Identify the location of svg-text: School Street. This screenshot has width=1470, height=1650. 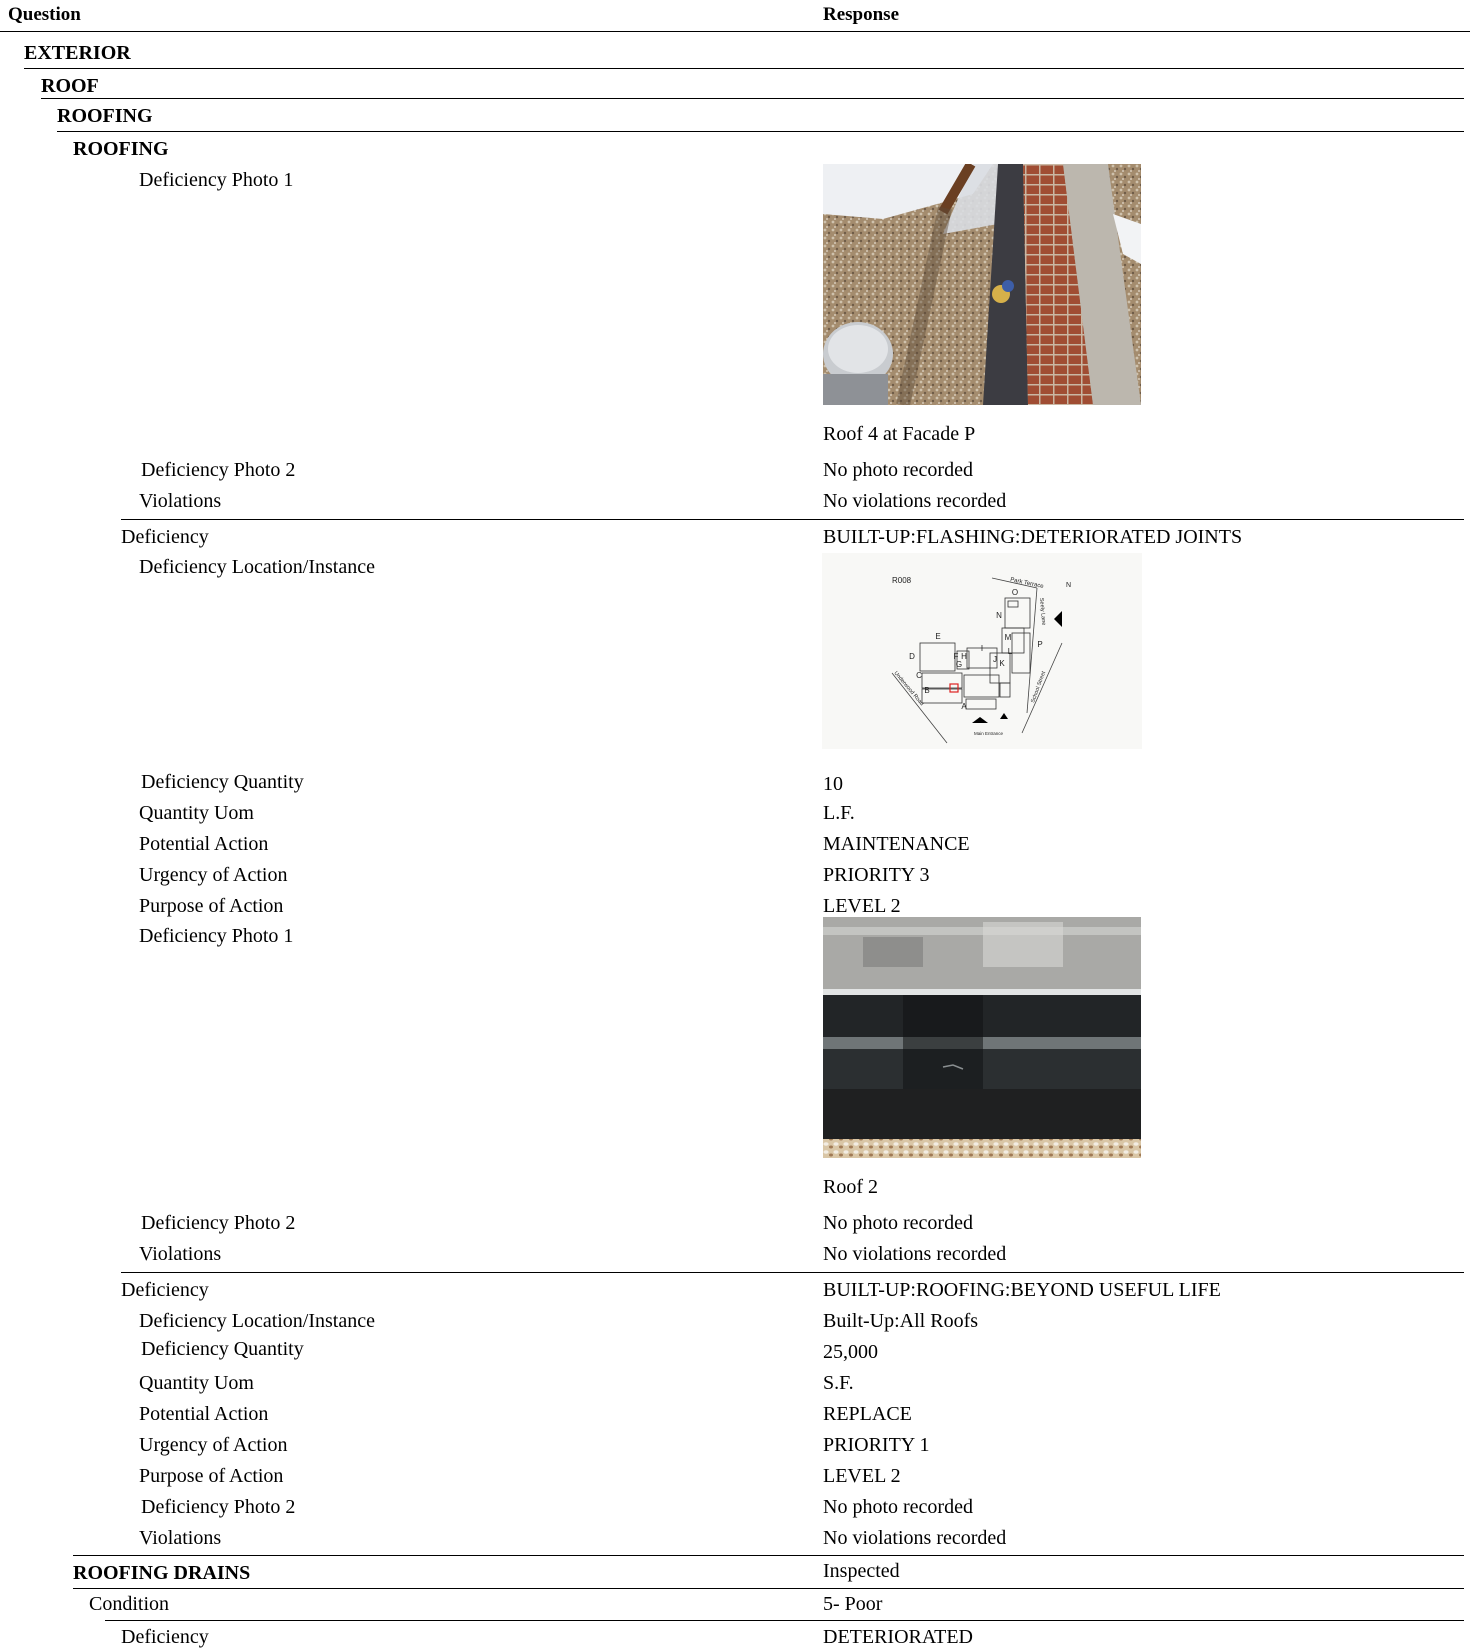
(1038, 687).